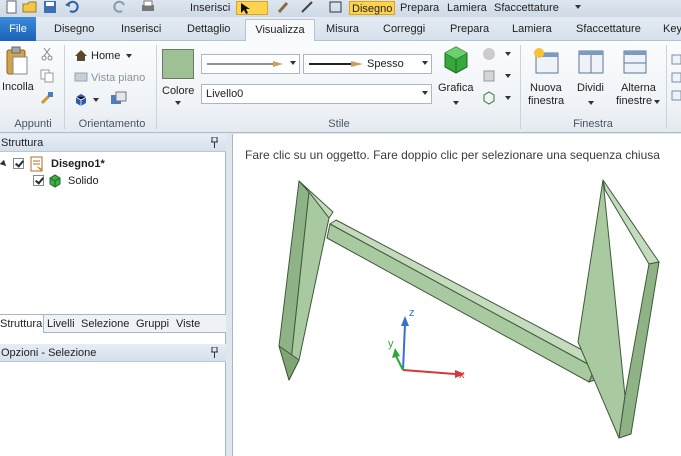 The image size is (681, 456). What do you see at coordinates (72, 7) in the screenshot?
I see `undo-icon` at bounding box center [72, 7].